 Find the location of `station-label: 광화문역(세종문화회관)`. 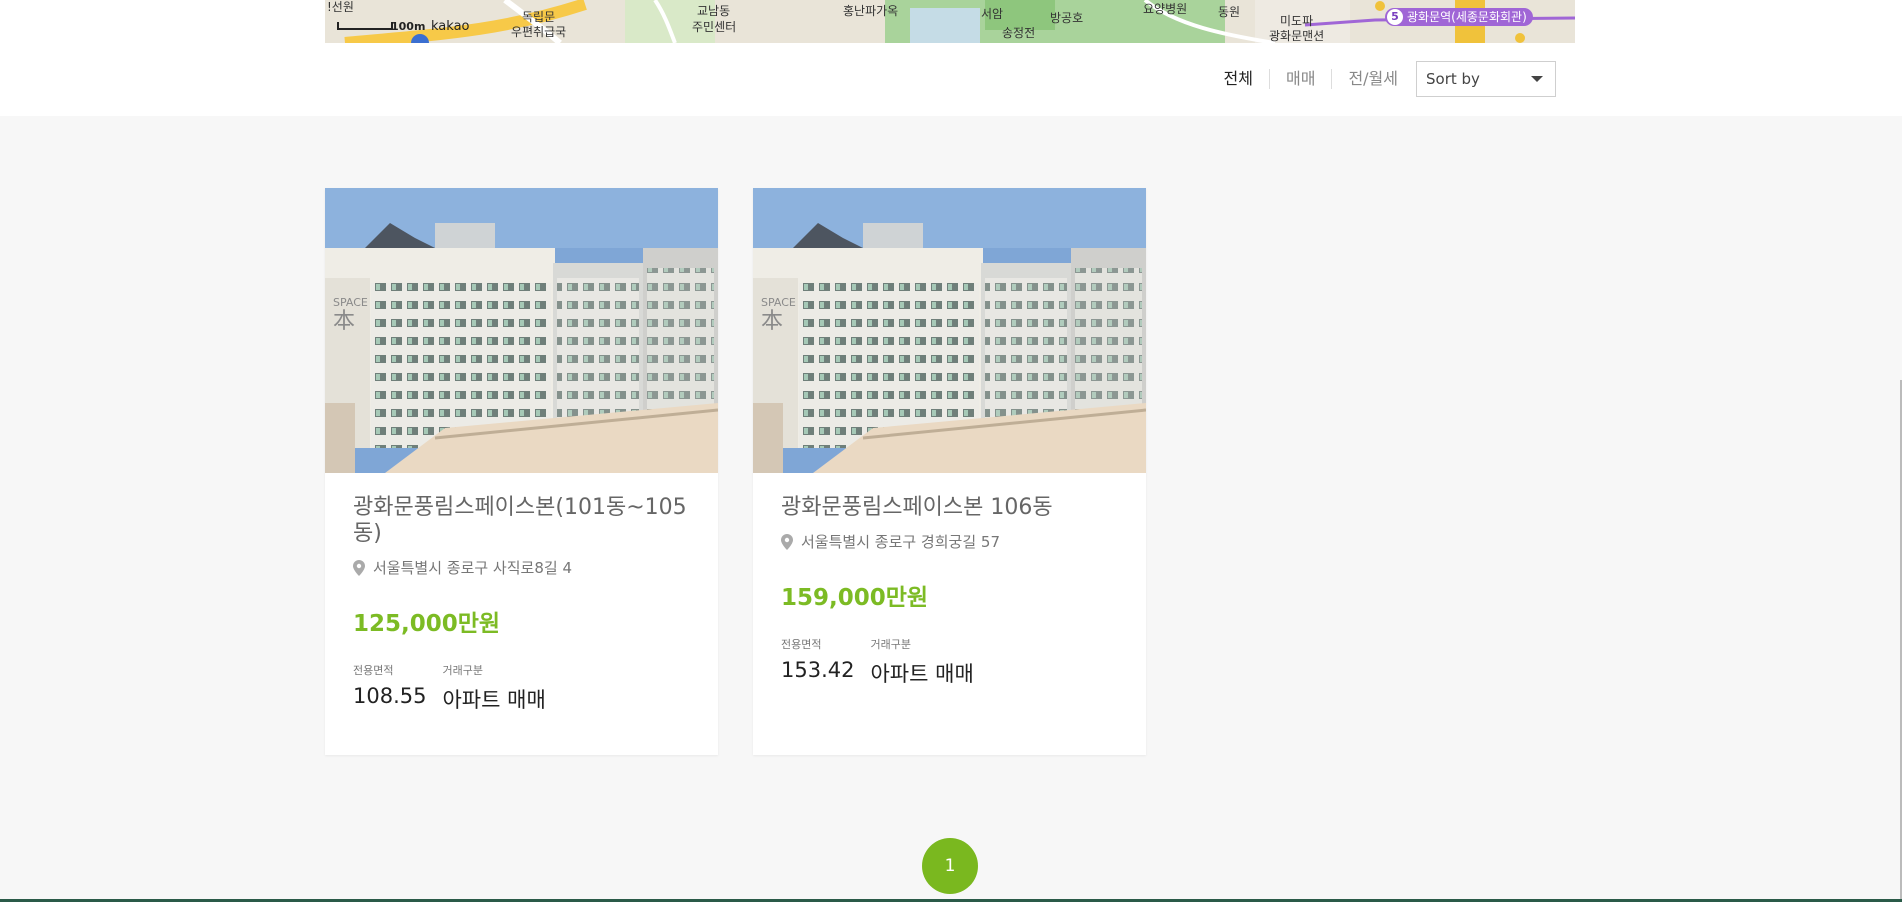

station-label: 광화문역(세종문화회관) is located at coordinates (1467, 17).